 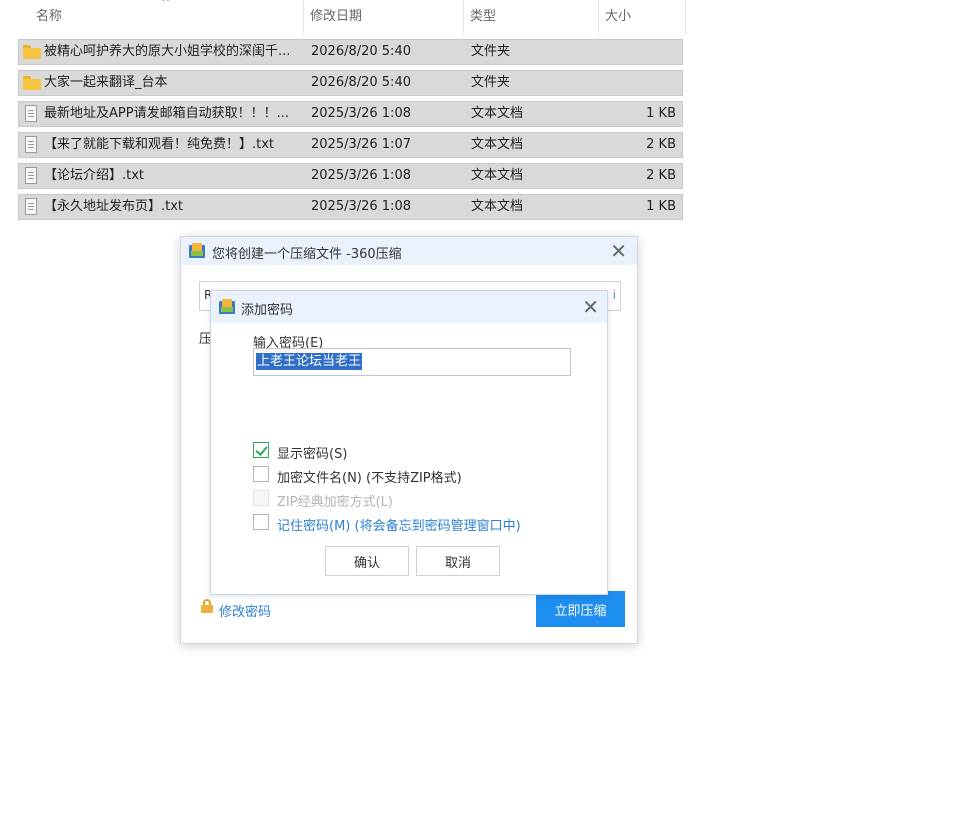 I want to click on file-name: 大家一起来翻译_台本, so click(x=106, y=82).